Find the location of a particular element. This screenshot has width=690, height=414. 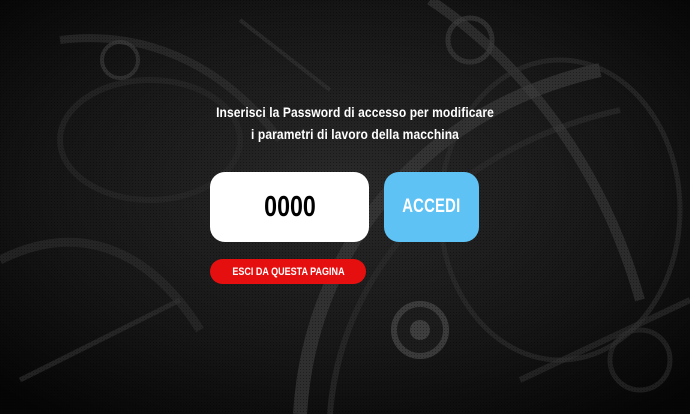

accedi-button-label: ACCEDI is located at coordinates (431, 206).